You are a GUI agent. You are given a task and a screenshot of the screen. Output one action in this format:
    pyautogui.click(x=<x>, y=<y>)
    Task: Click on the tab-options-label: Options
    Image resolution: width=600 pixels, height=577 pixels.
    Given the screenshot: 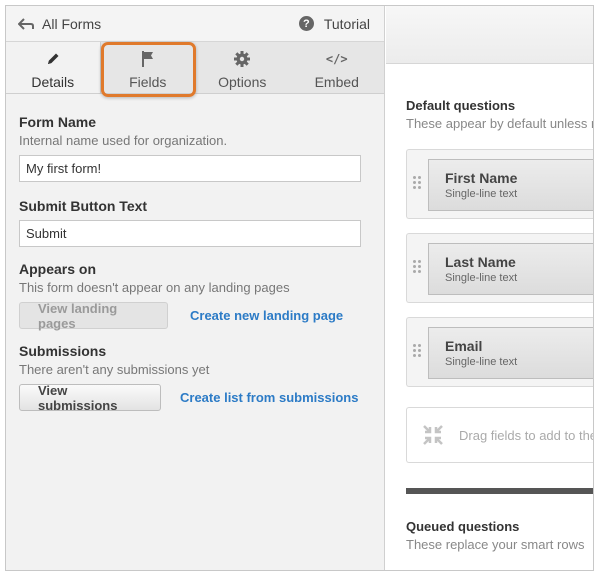 What is the action you would take?
    pyautogui.click(x=242, y=82)
    